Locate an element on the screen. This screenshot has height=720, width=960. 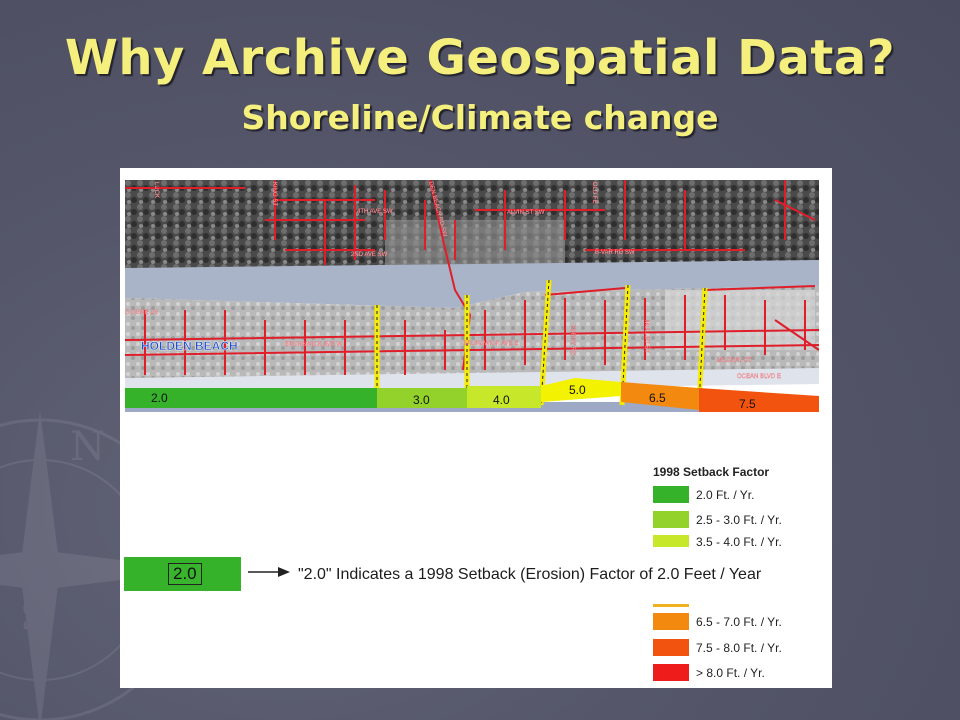
slide-subtitle: Shoreline/Climate change is located at coordinates (480, 117).